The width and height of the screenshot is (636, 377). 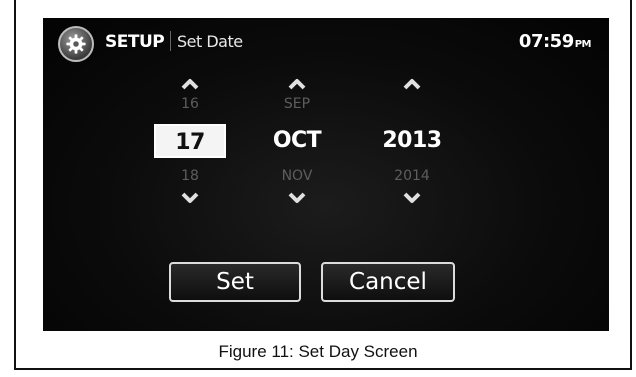 What do you see at coordinates (190, 104) in the screenshot?
I see `day-previous: 16` at bounding box center [190, 104].